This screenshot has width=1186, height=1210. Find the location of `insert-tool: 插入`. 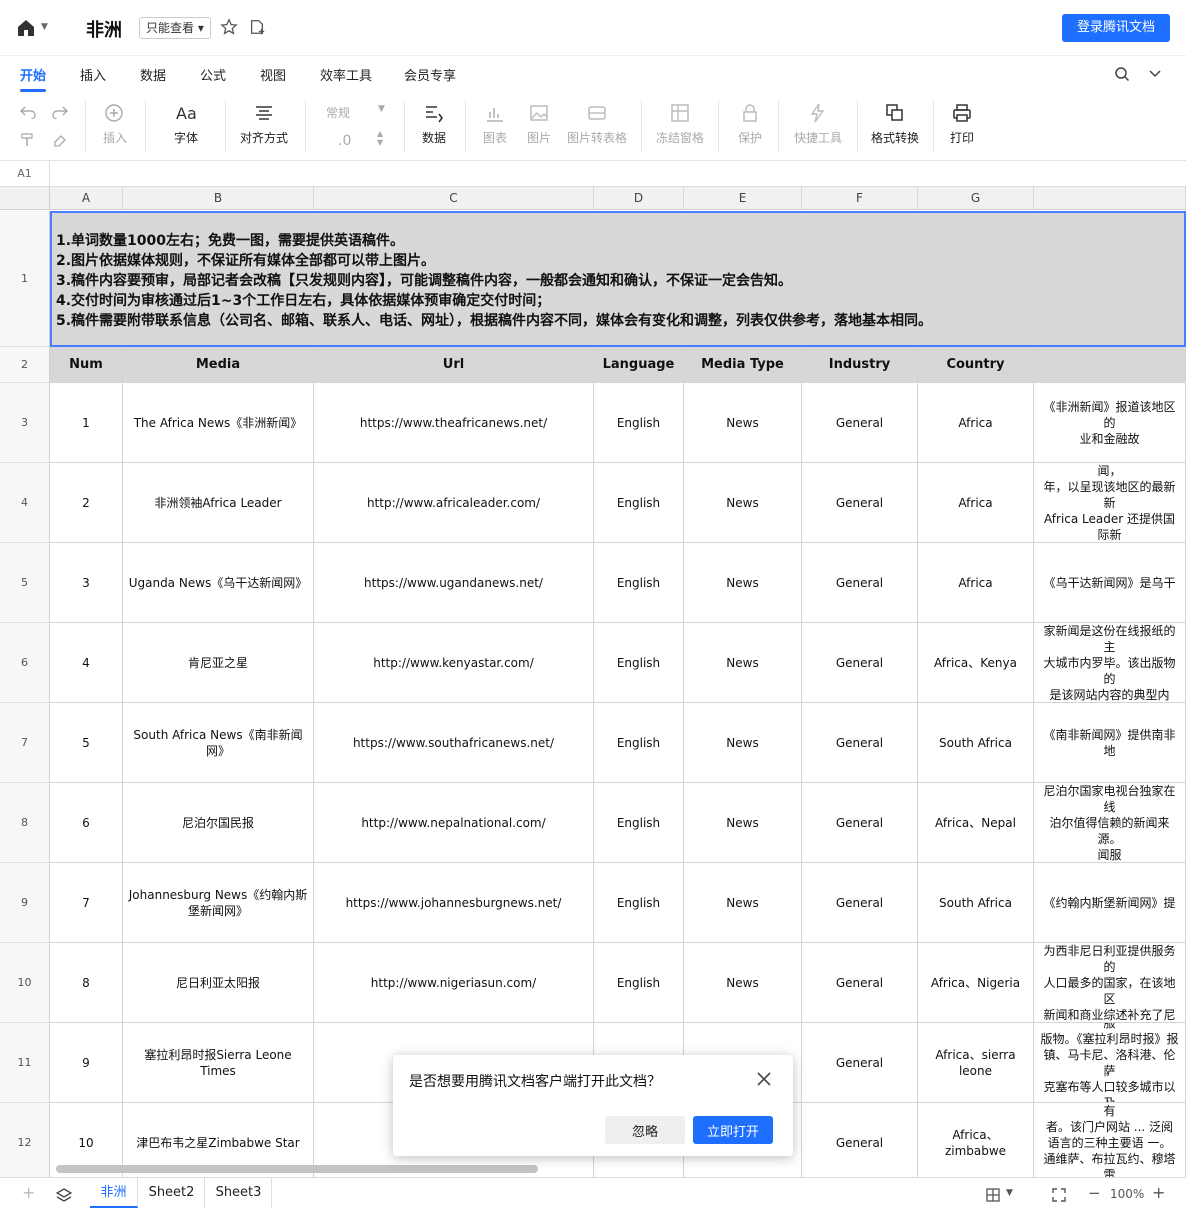

insert-tool: 插入 is located at coordinates (115, 127).